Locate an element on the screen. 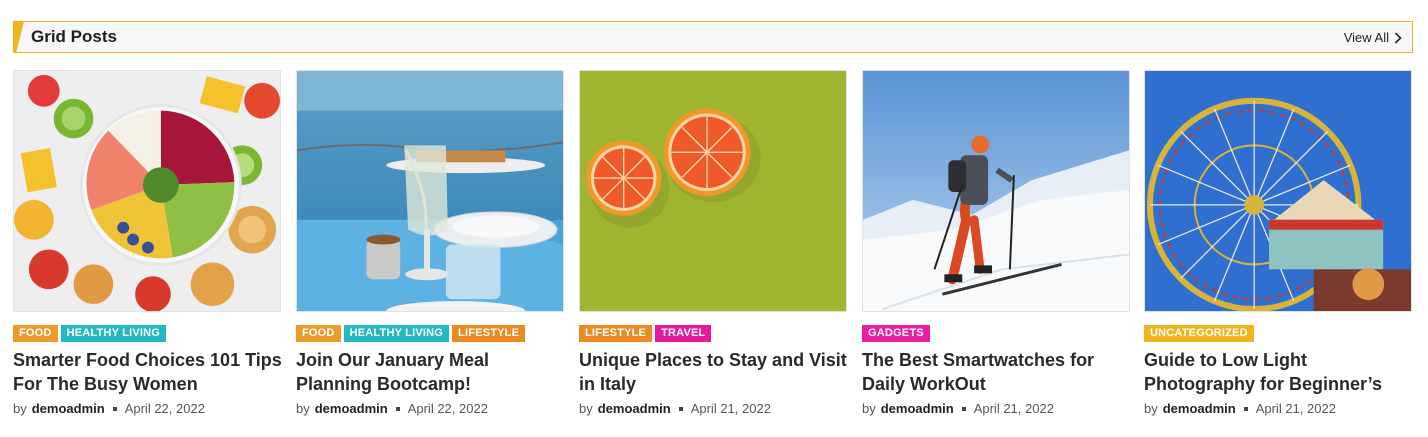 The height and width of the screenshot is (437, 1428). category-tags: FOOD HEALTHY LIVING is located at coordinates (90, 333).